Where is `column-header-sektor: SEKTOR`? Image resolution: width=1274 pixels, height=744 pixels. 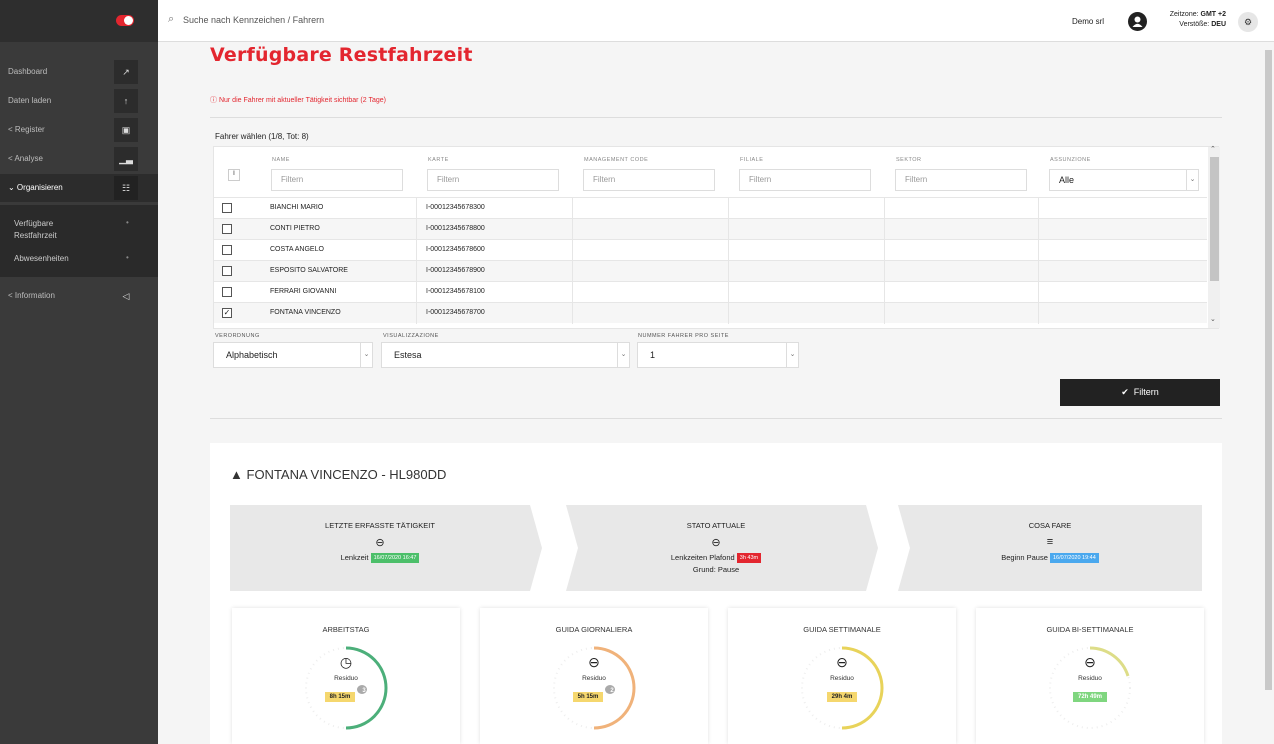
column-header-sektor: SEKTOR is located at coordinates (909, 160).